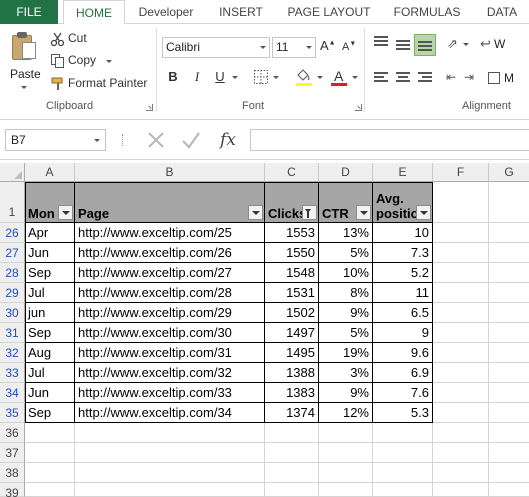  What do you see at coordinates (403, 273) in the screenshot?
I see `cell-avg-position: 5.2` at bounding box center [403, 273].